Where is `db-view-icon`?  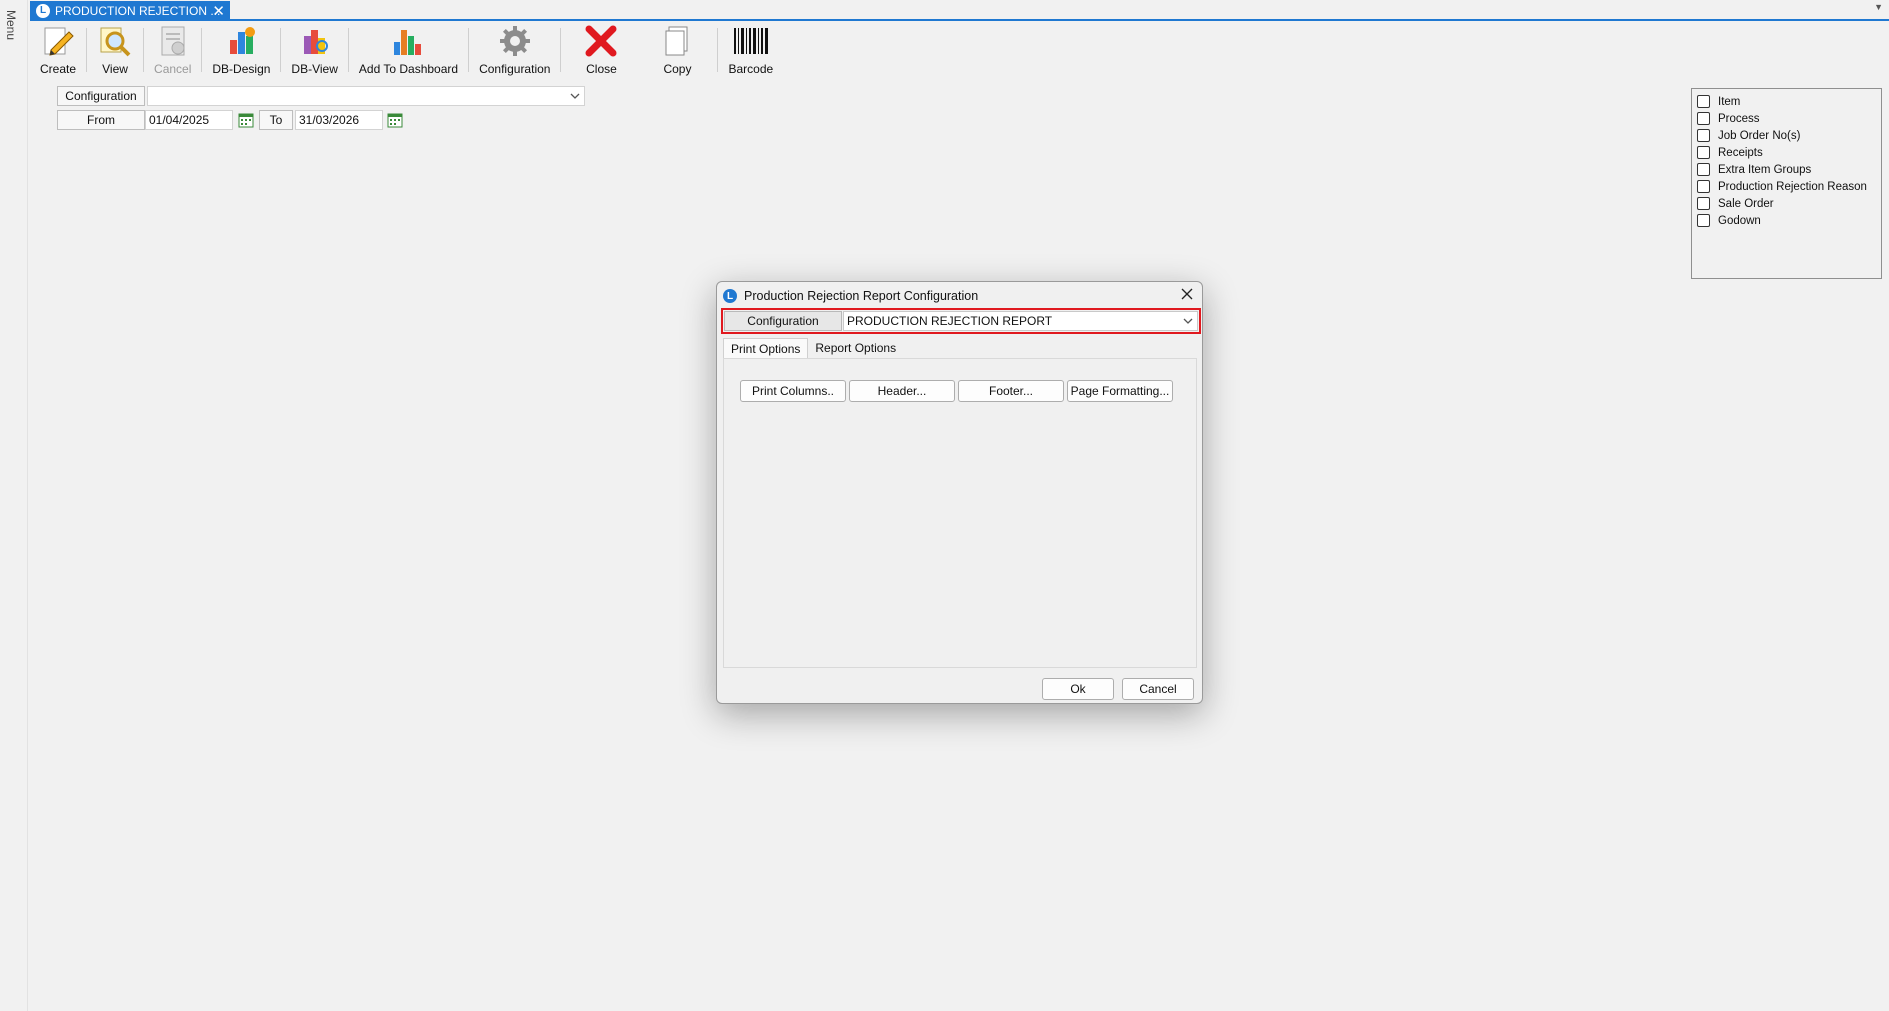 db-view-icon is located at coordinates (315, 41).